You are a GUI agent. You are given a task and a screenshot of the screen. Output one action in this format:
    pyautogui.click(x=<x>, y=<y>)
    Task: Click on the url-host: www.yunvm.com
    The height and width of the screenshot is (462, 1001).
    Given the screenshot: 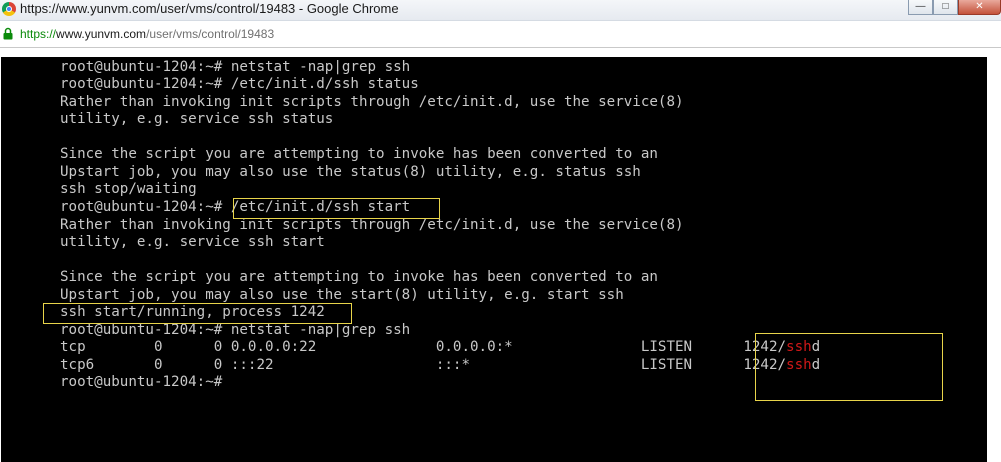 What is the action you would take?
    pyautogui.click(x=101, y=34)
    